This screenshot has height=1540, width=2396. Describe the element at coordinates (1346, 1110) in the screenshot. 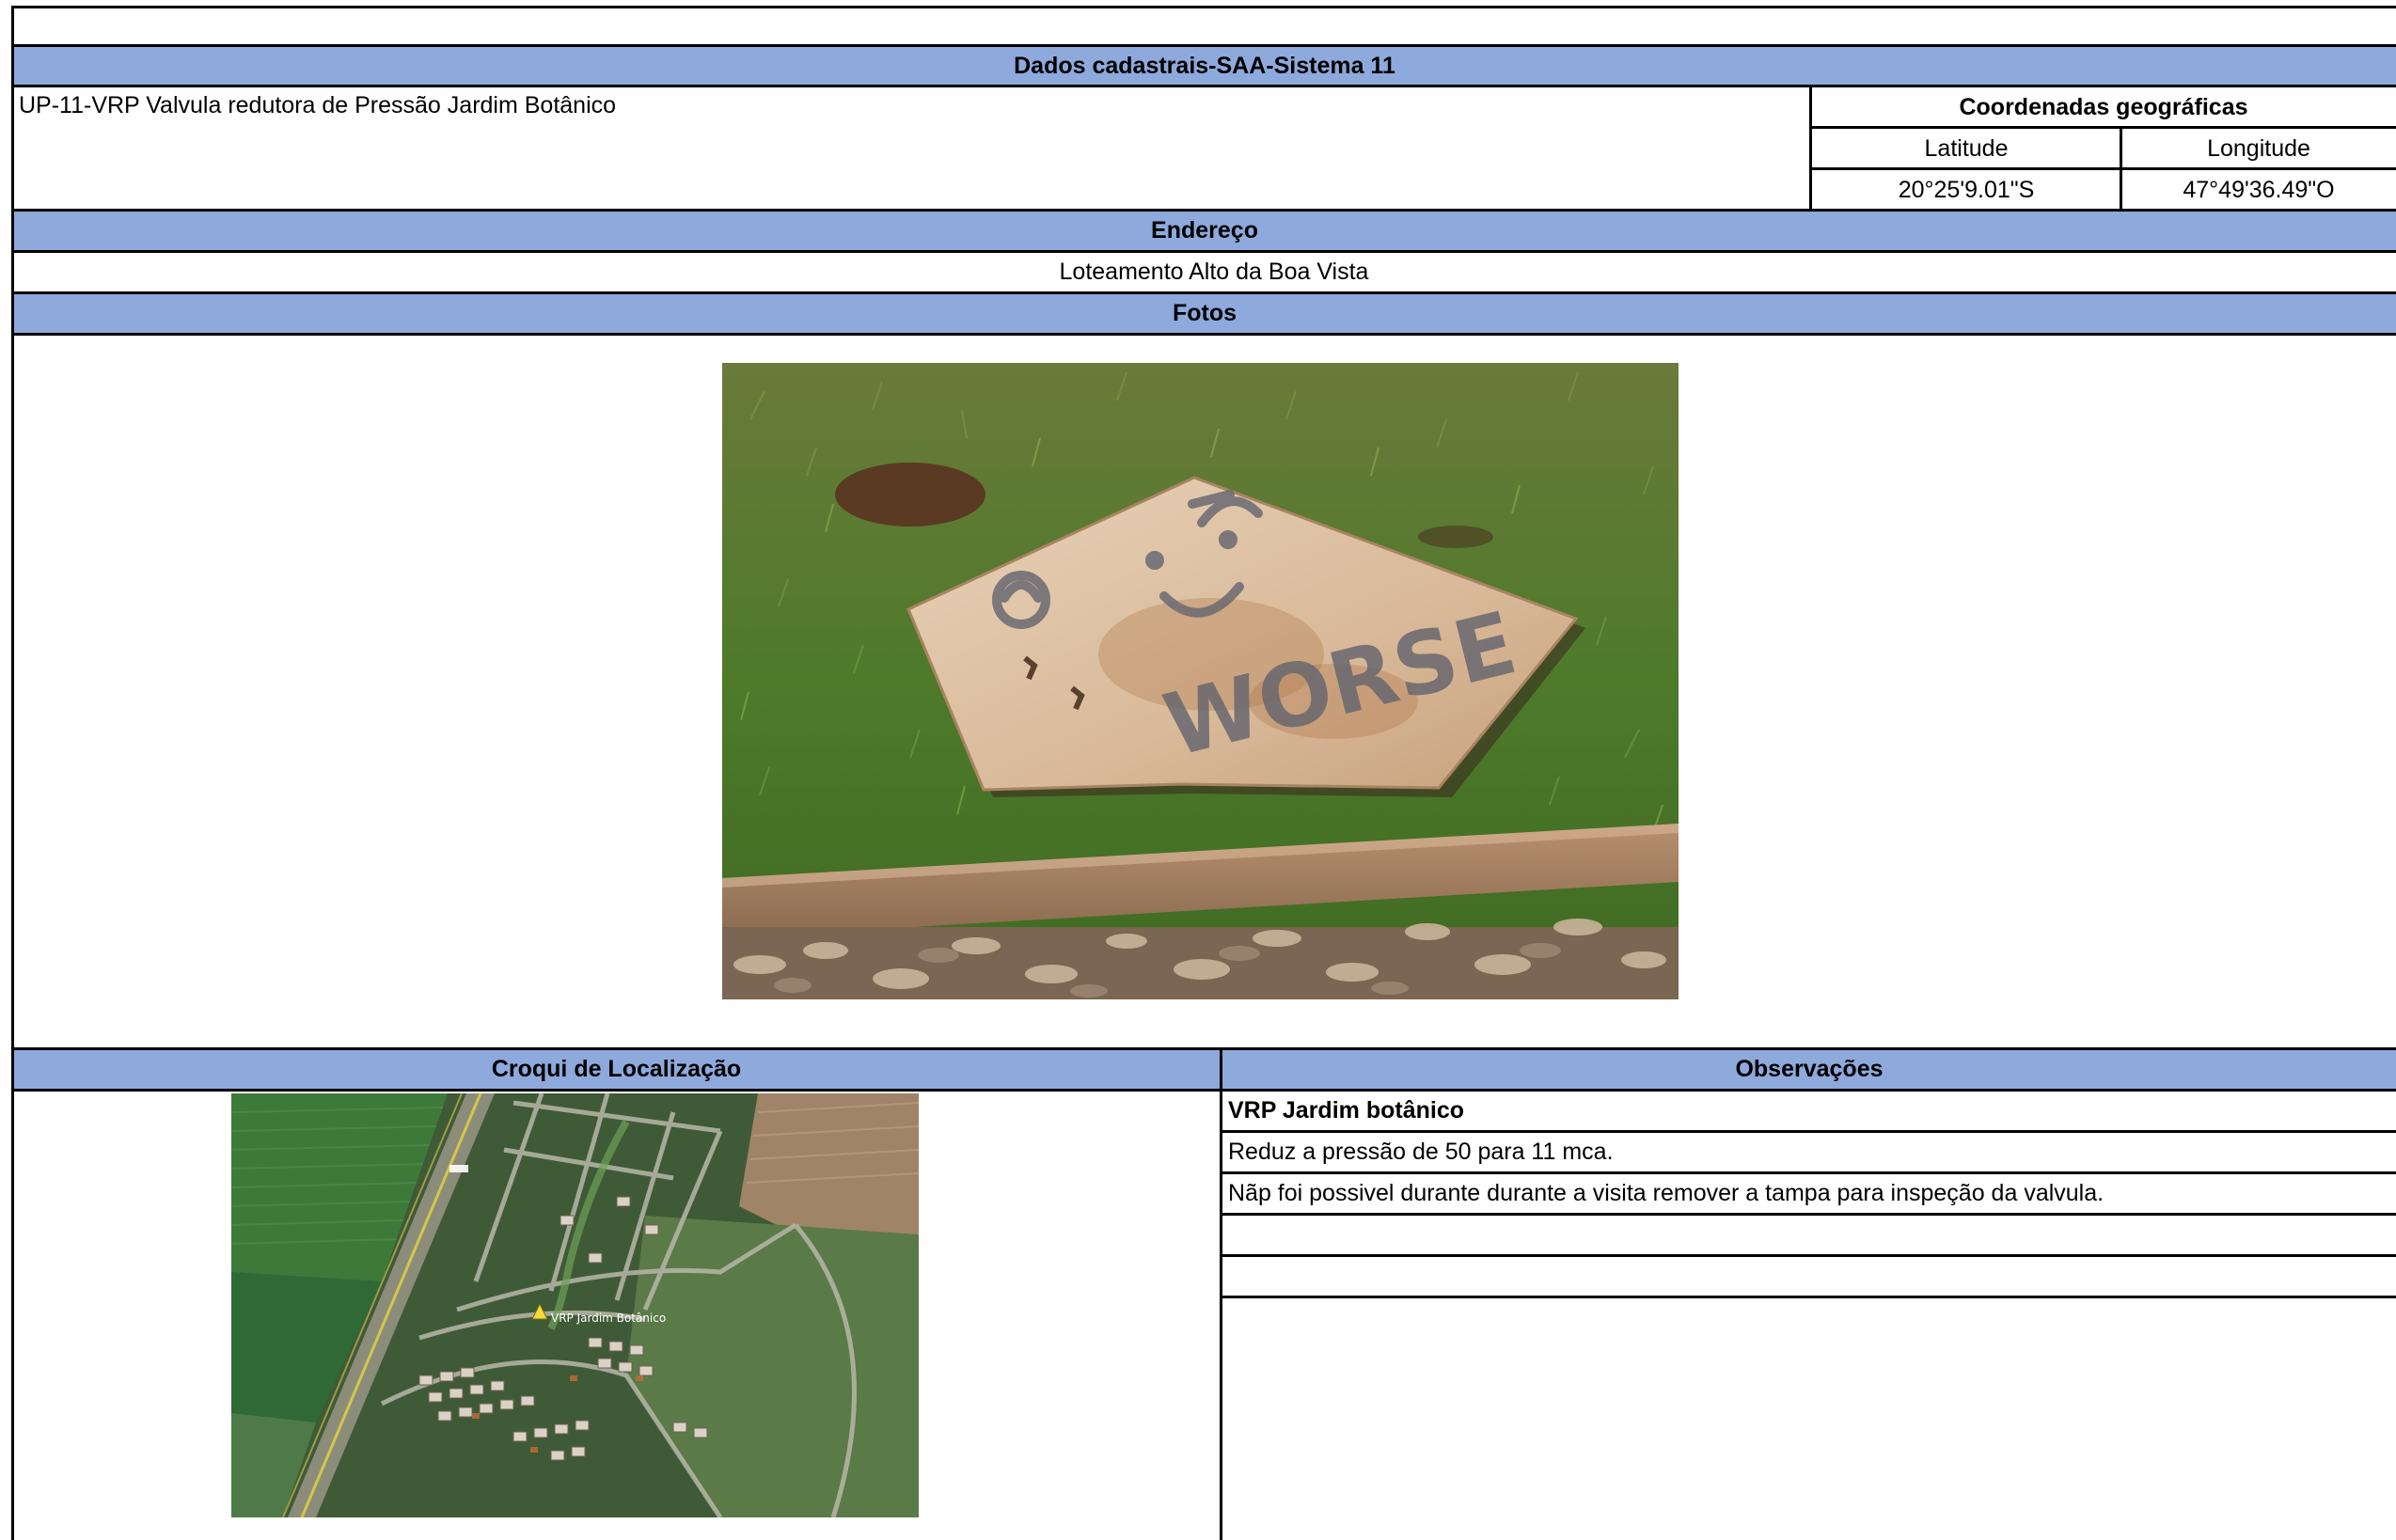

I see `observation-row-1: VRP Jardim botânico` at that location.